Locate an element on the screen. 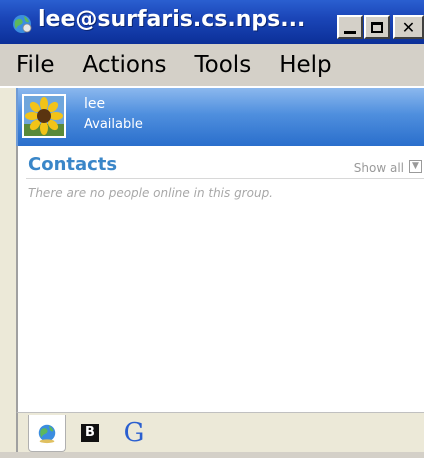 The image size is (424, 458). g-icon: G is located at coordinates (134, 433).